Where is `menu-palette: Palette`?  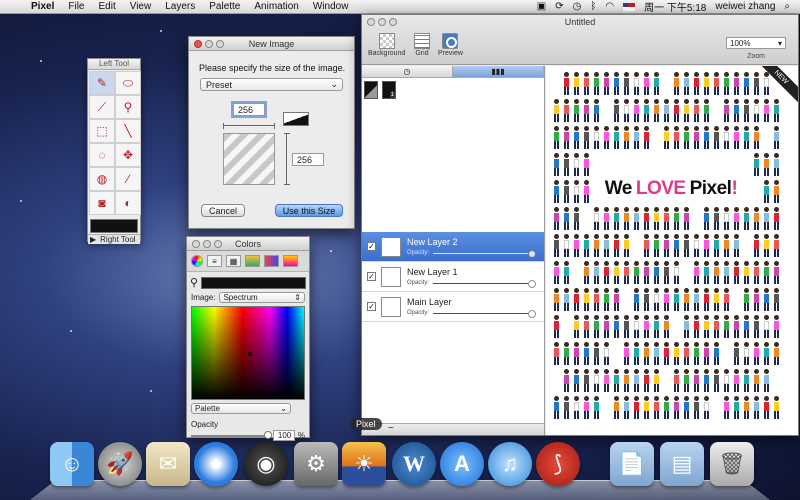
menu-palette: Palette is located at coordinates (224, 6).